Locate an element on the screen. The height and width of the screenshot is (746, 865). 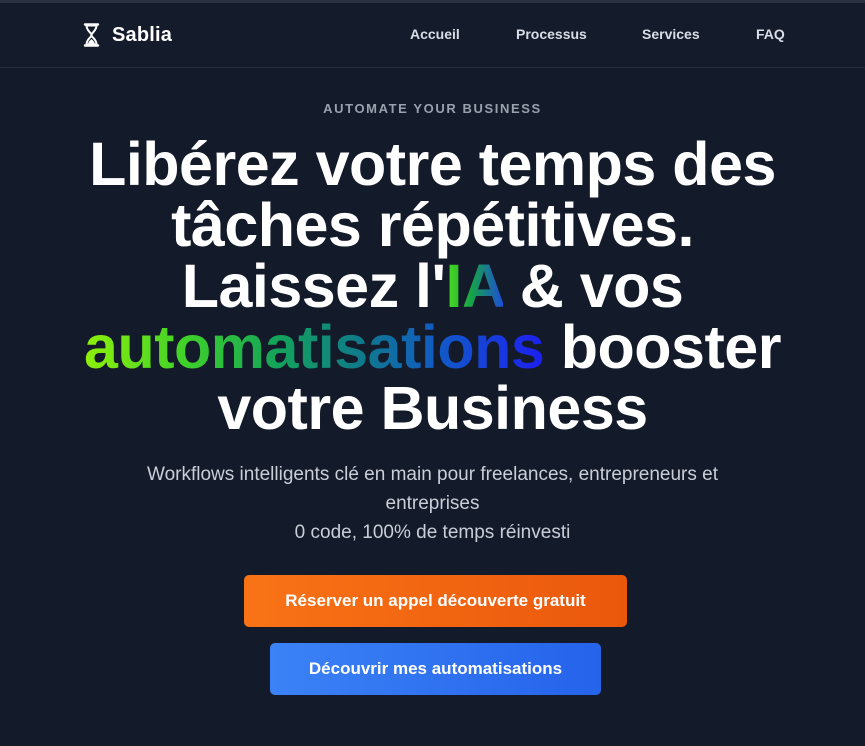
headline-highlight-ia: IA is located at coordinates (474, 286).